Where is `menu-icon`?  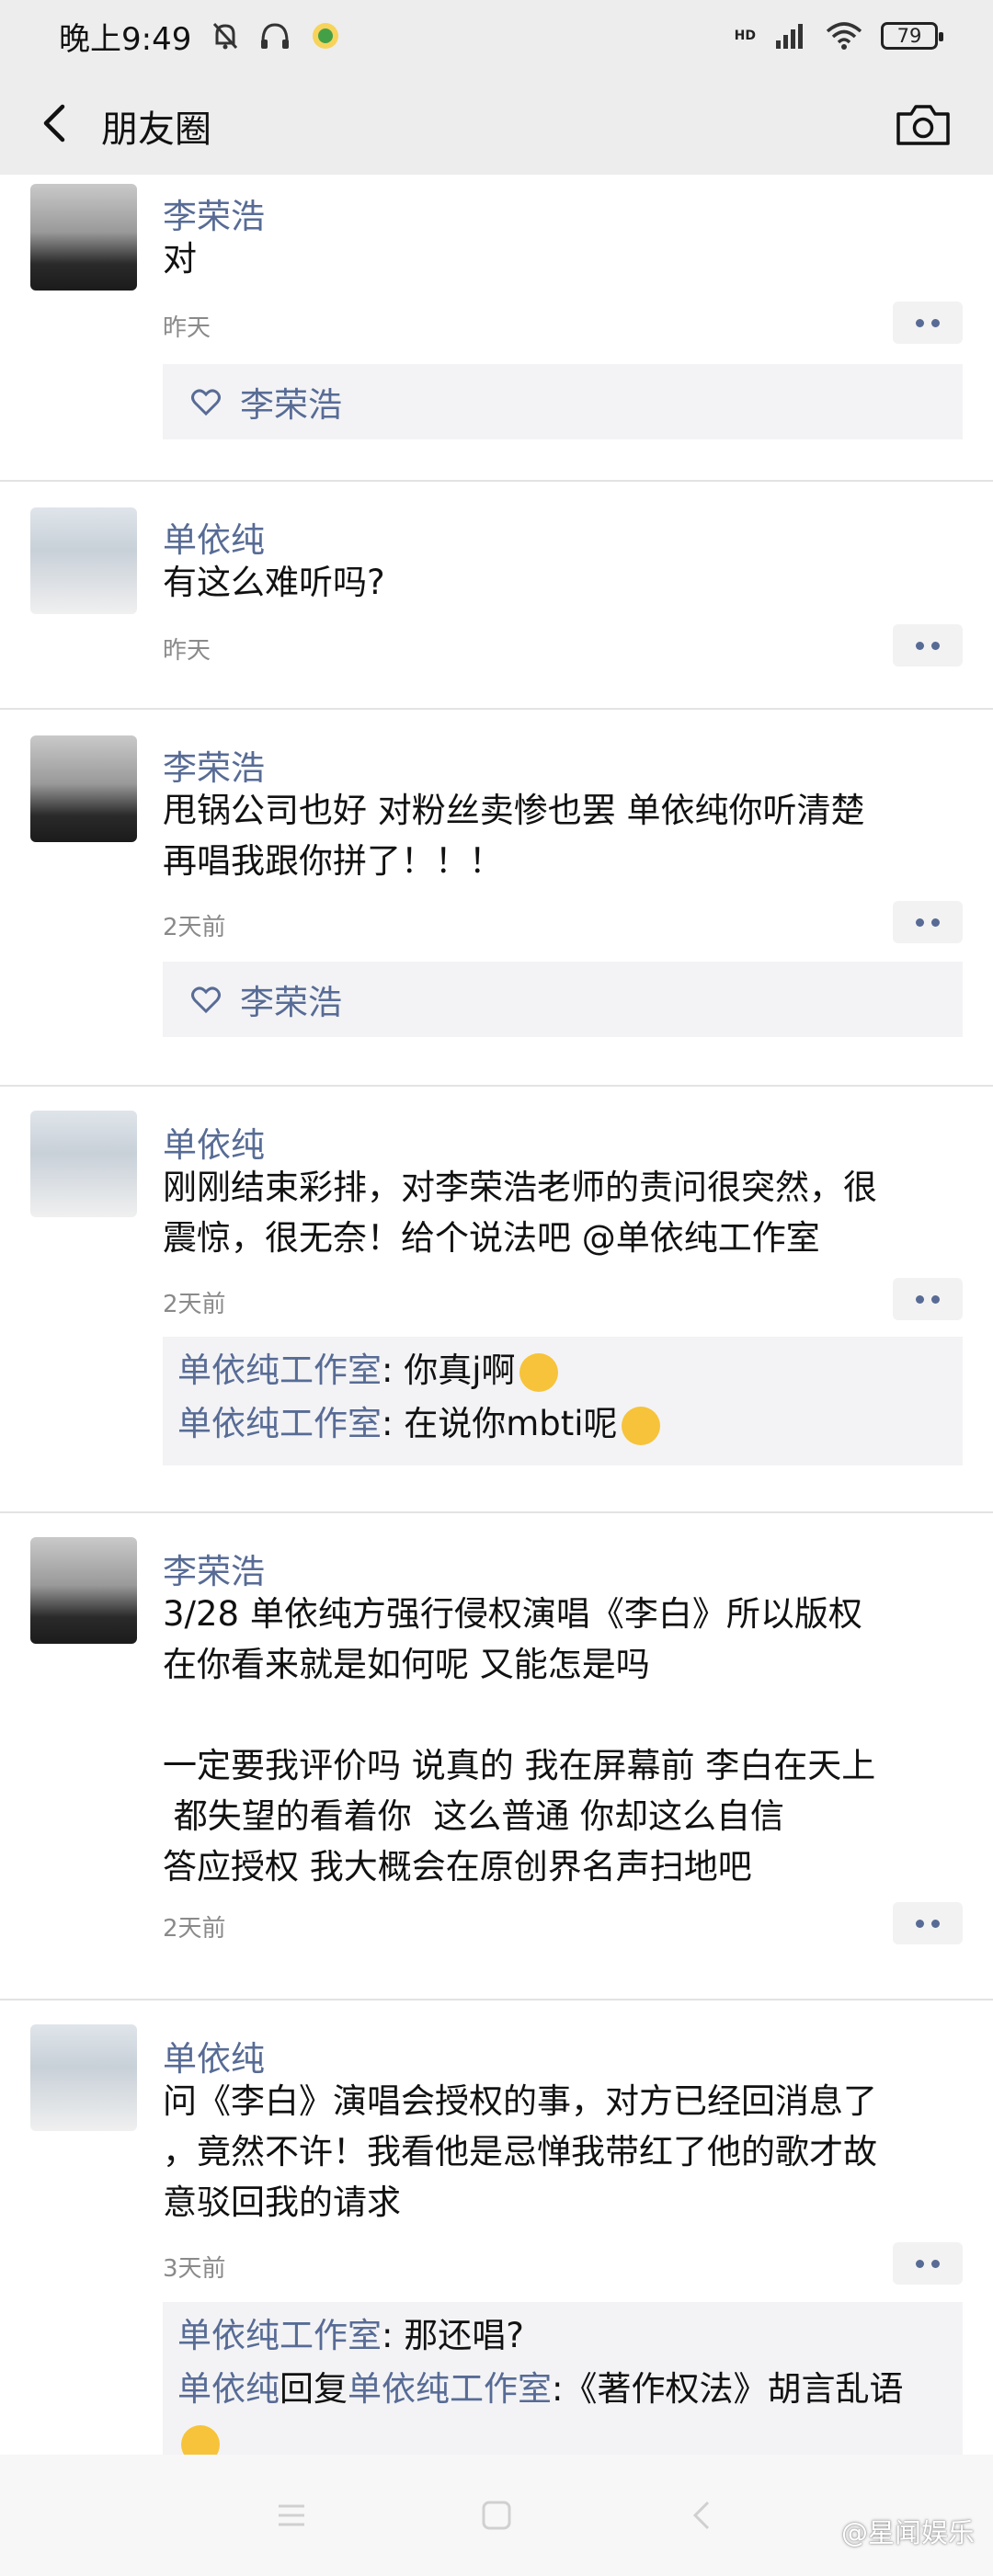 menu-icon is located at coordinates (291, 2515).